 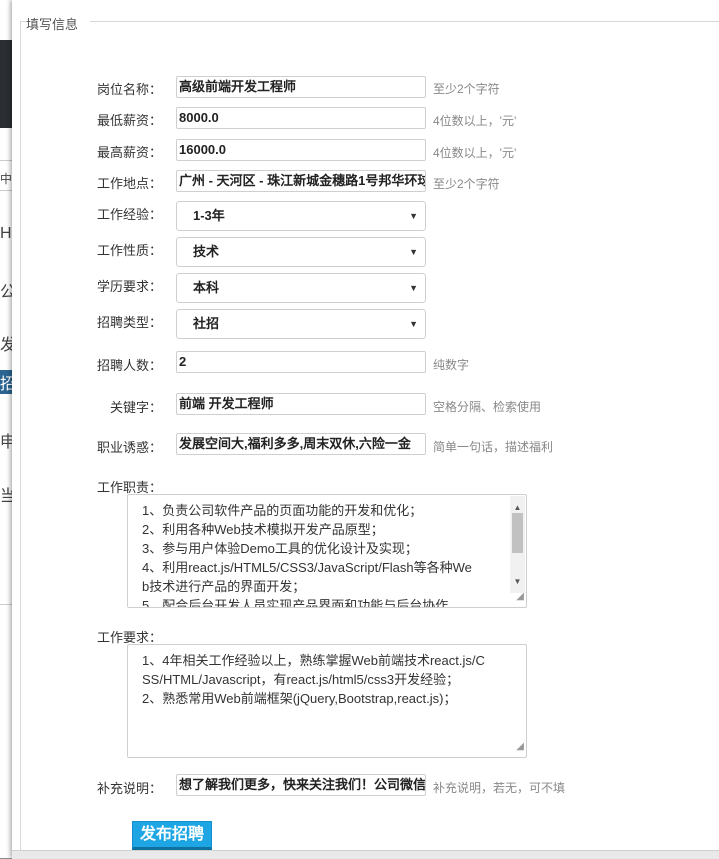 I want to click on benefits-label: 职业诱惑：, so click(x=130, y=447).